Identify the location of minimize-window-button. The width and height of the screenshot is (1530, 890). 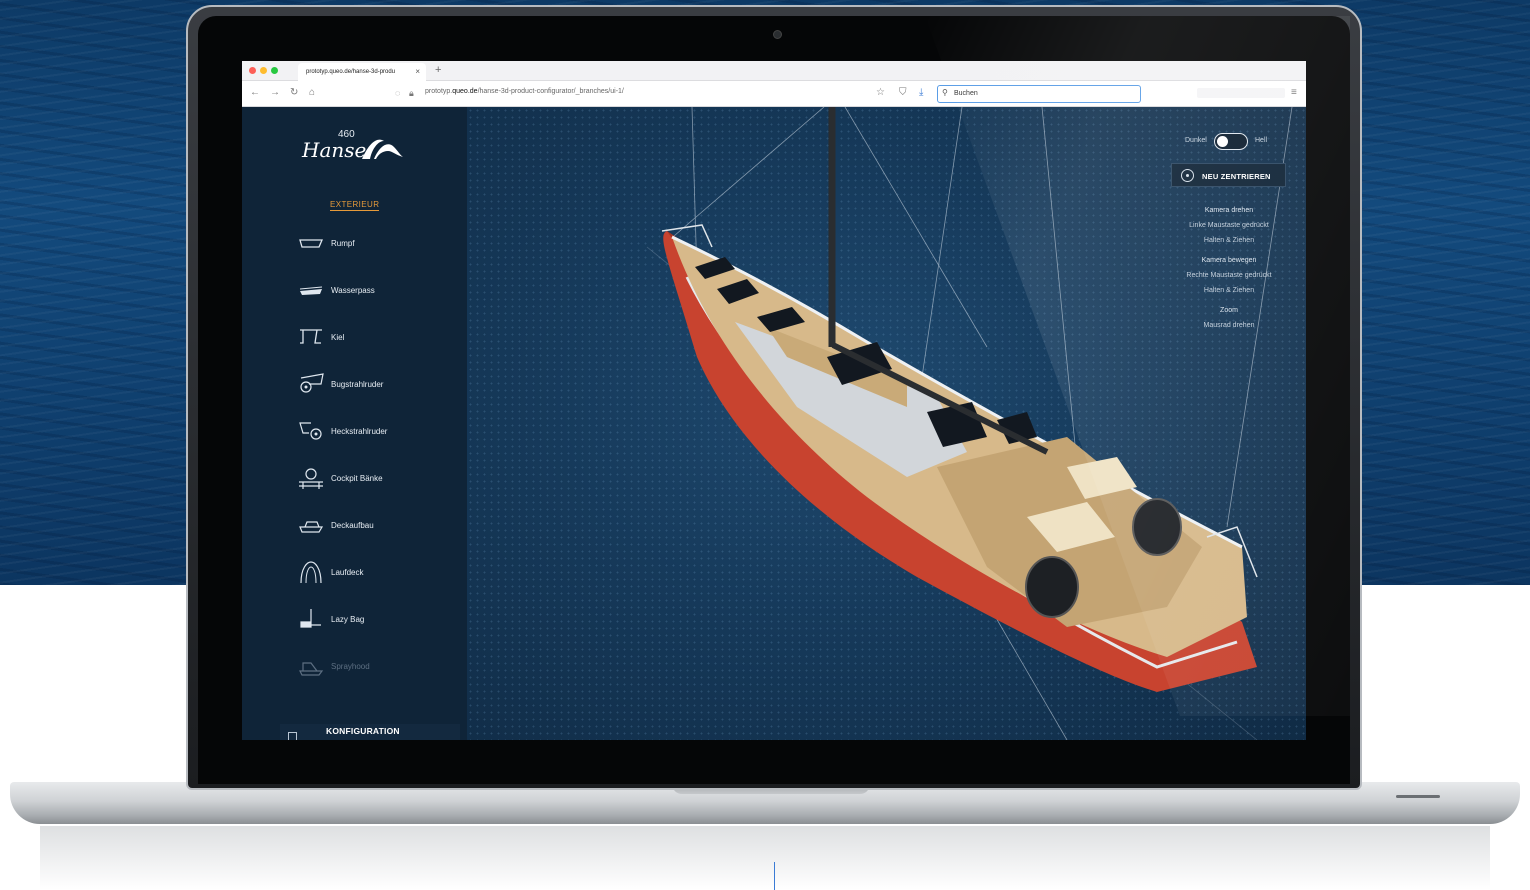
(263, 70).